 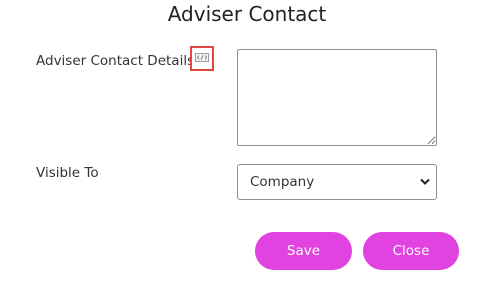 I want to click on chevron-down-icon, so click(x=425, y=181).